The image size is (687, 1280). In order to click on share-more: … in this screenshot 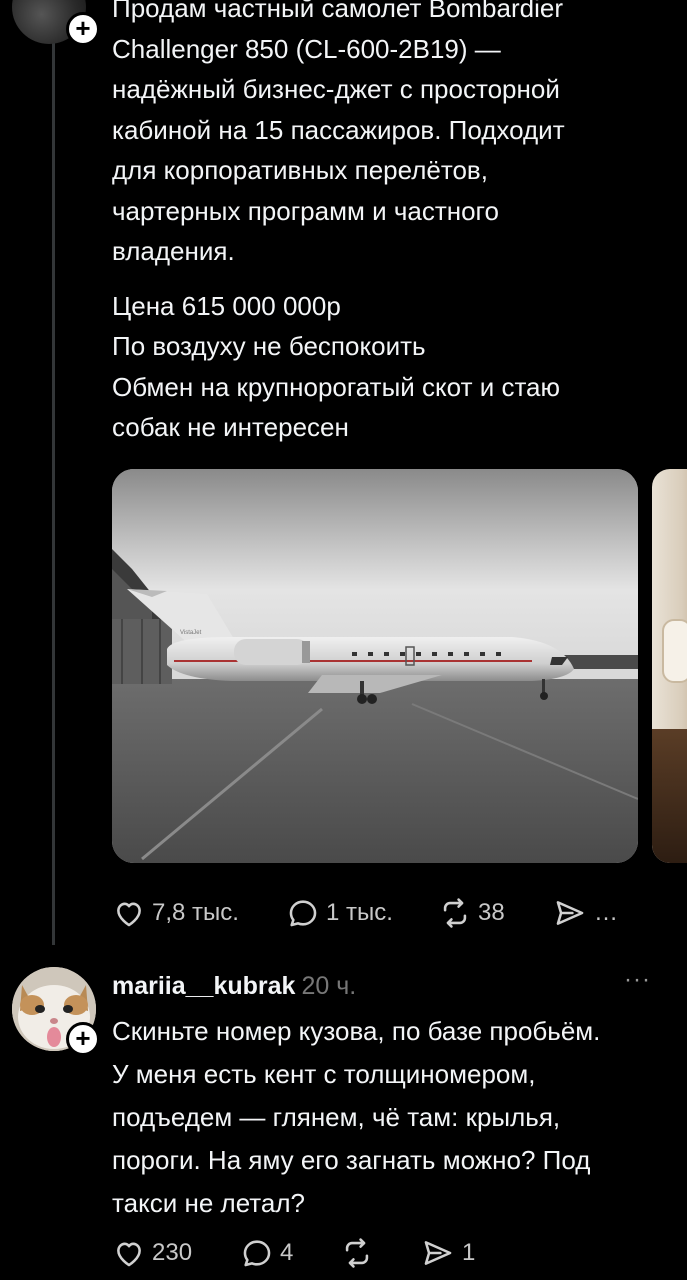, I will do `click(606, 912)`.